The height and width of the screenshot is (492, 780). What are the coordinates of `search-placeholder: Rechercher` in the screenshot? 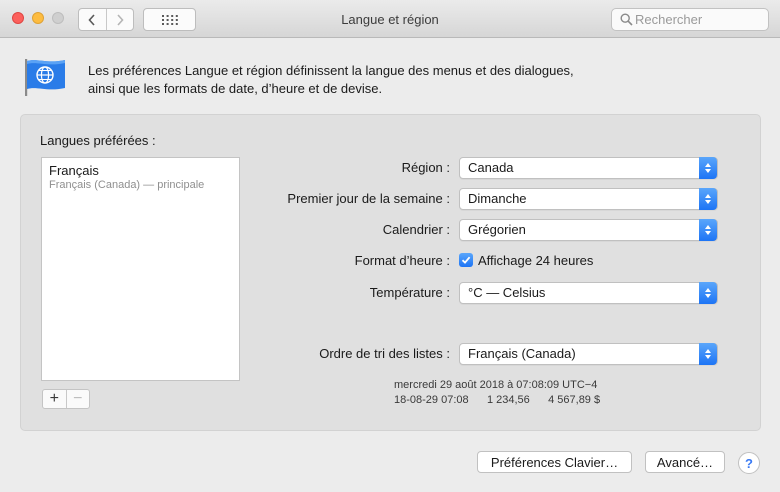 It's located at (669, 19).